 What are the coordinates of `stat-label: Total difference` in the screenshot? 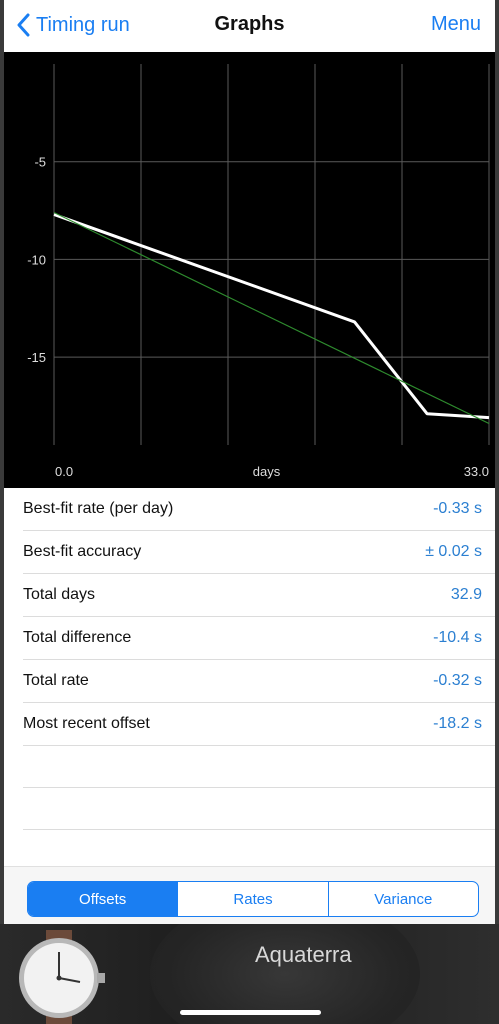 It's located at (77, 637).